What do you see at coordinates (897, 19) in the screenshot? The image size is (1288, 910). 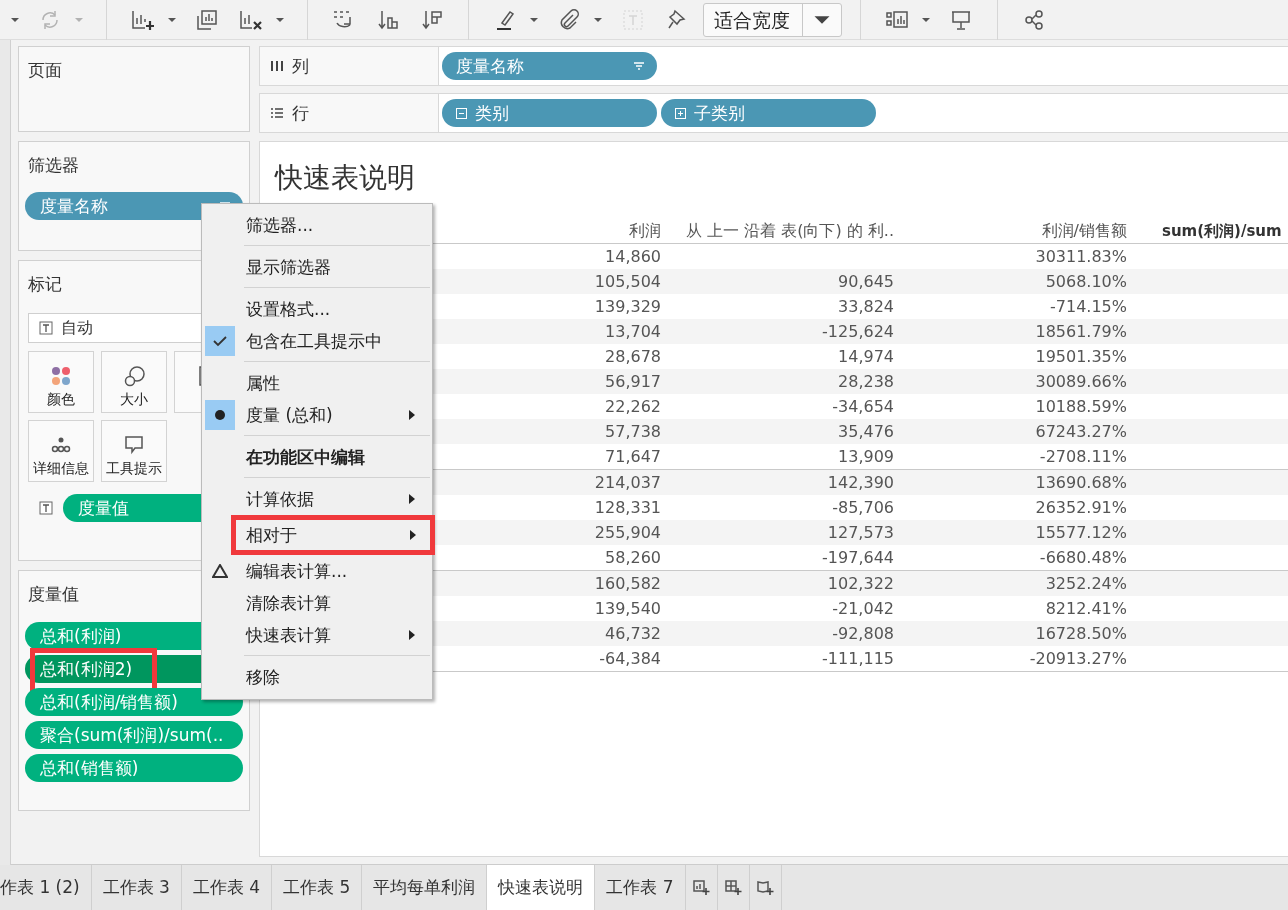 I see `chart-grid-icon` at bounding box center [897, 19].